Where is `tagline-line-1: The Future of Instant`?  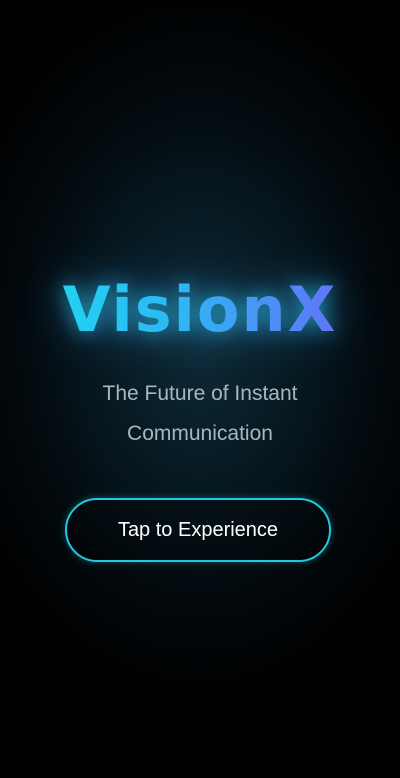
tagline-line-1: The Future of Instant is located at coordinates (200, 393).